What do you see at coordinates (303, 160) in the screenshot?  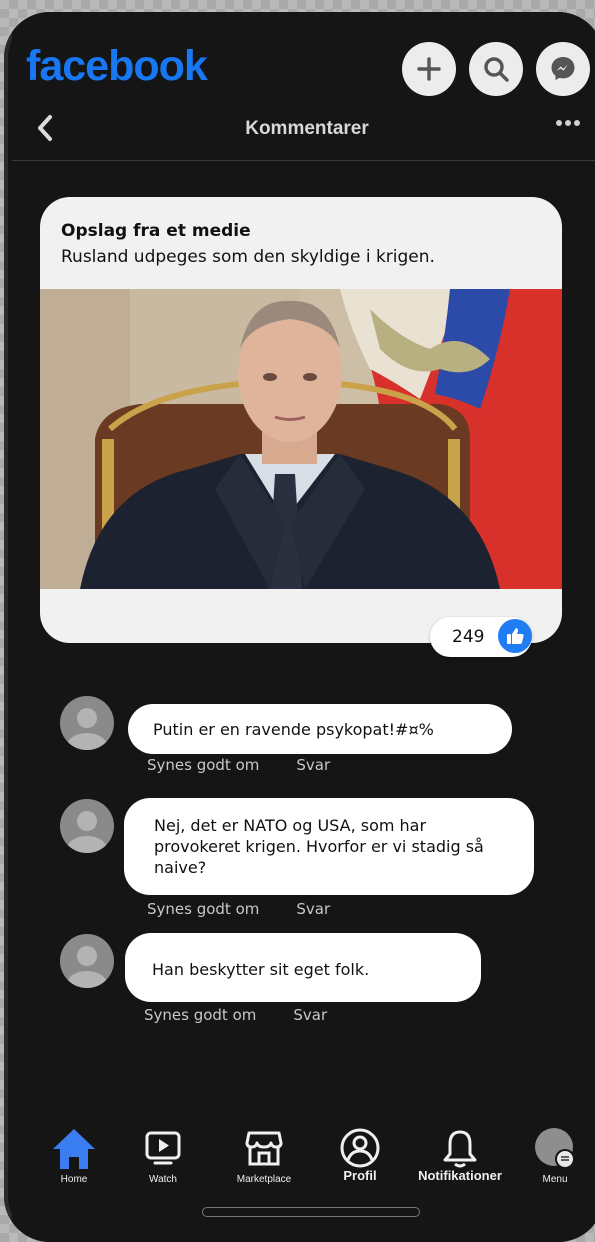 I see `header-divider` at bounding box center [303, 160].